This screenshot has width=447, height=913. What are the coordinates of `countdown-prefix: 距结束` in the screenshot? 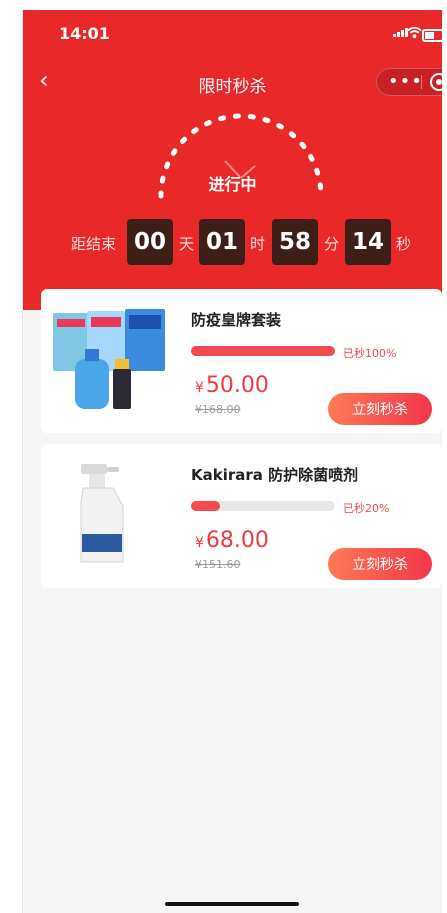 It's located at (94, 244).